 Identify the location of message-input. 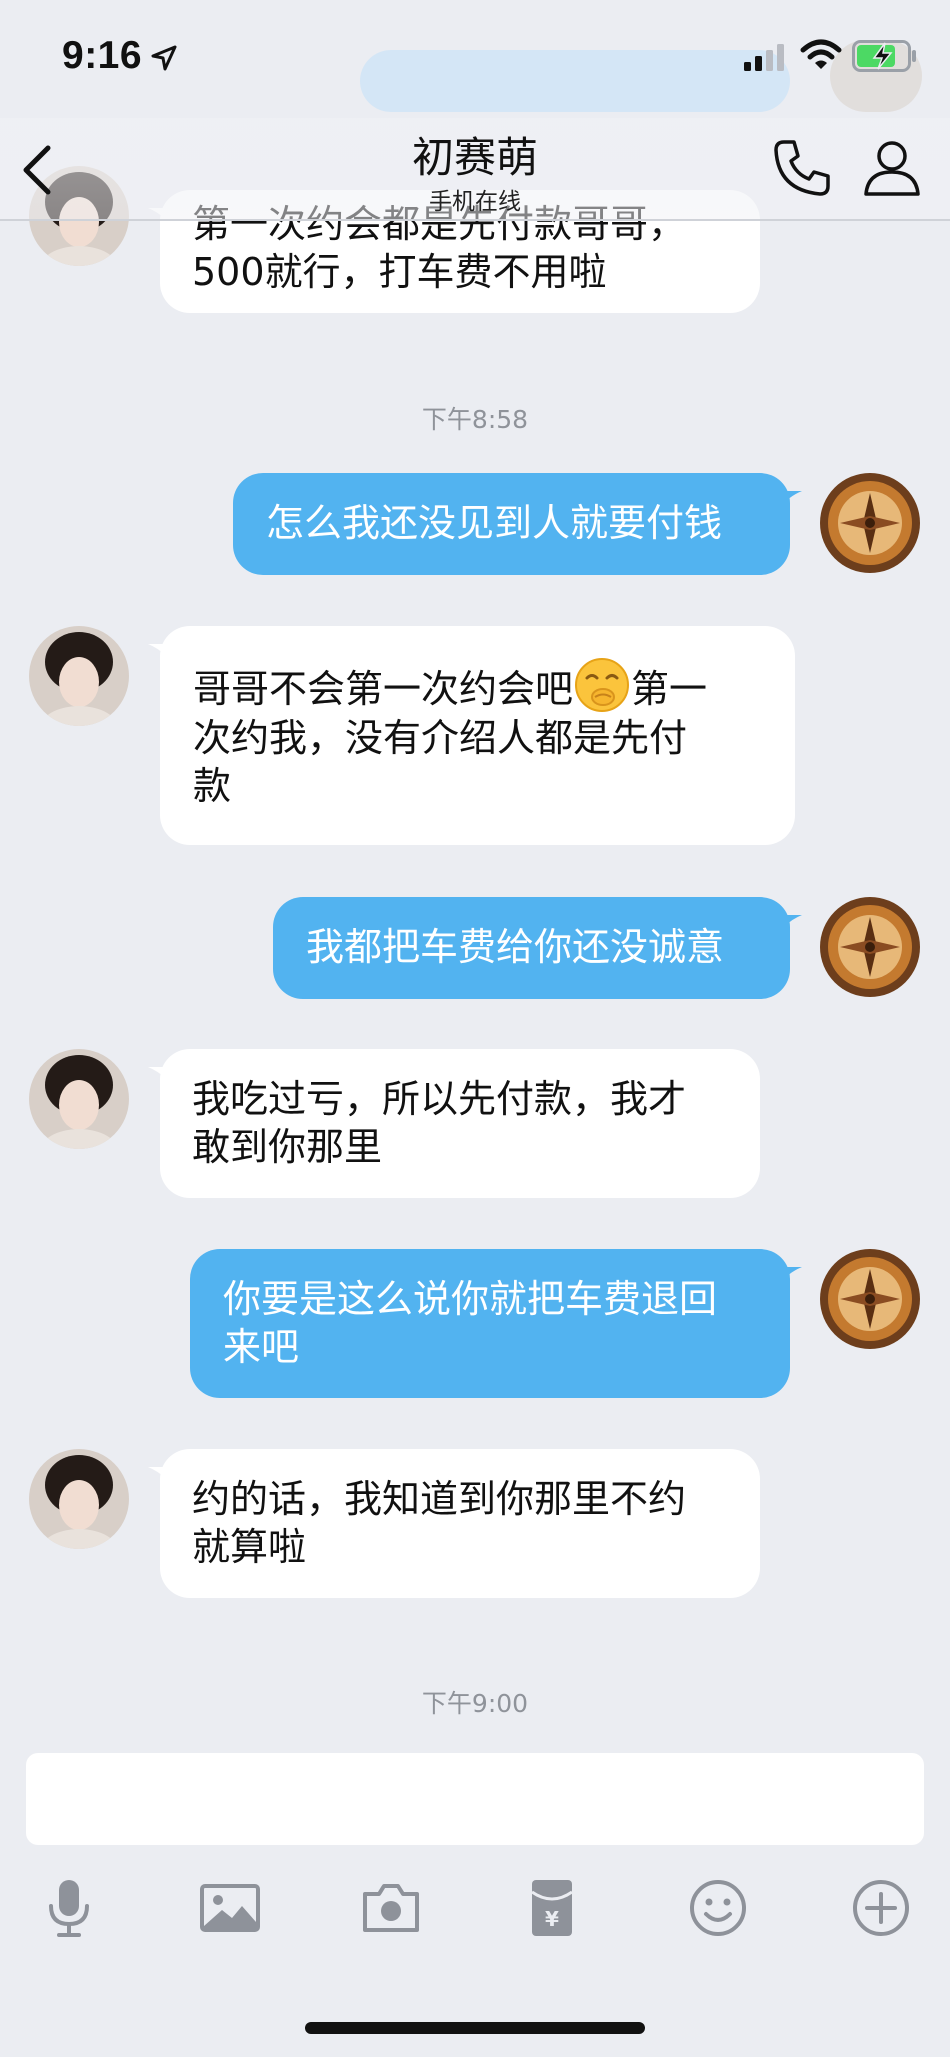
(475, 1799).